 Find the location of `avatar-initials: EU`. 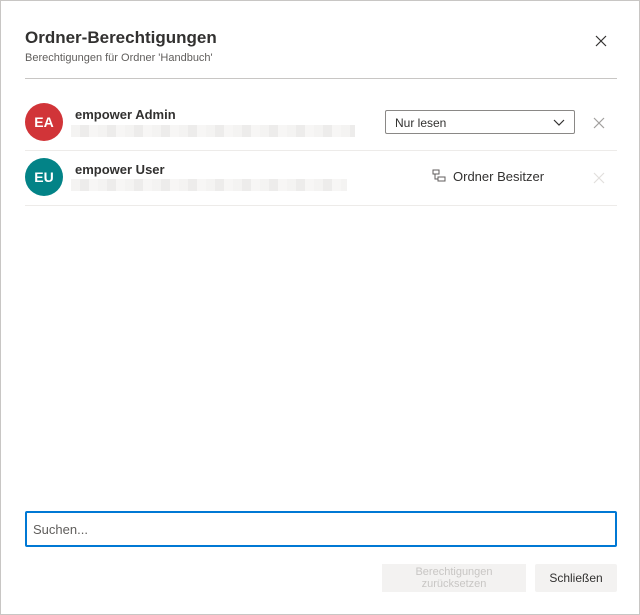

avatar-initials: EU is located at coordinates (44, 177).